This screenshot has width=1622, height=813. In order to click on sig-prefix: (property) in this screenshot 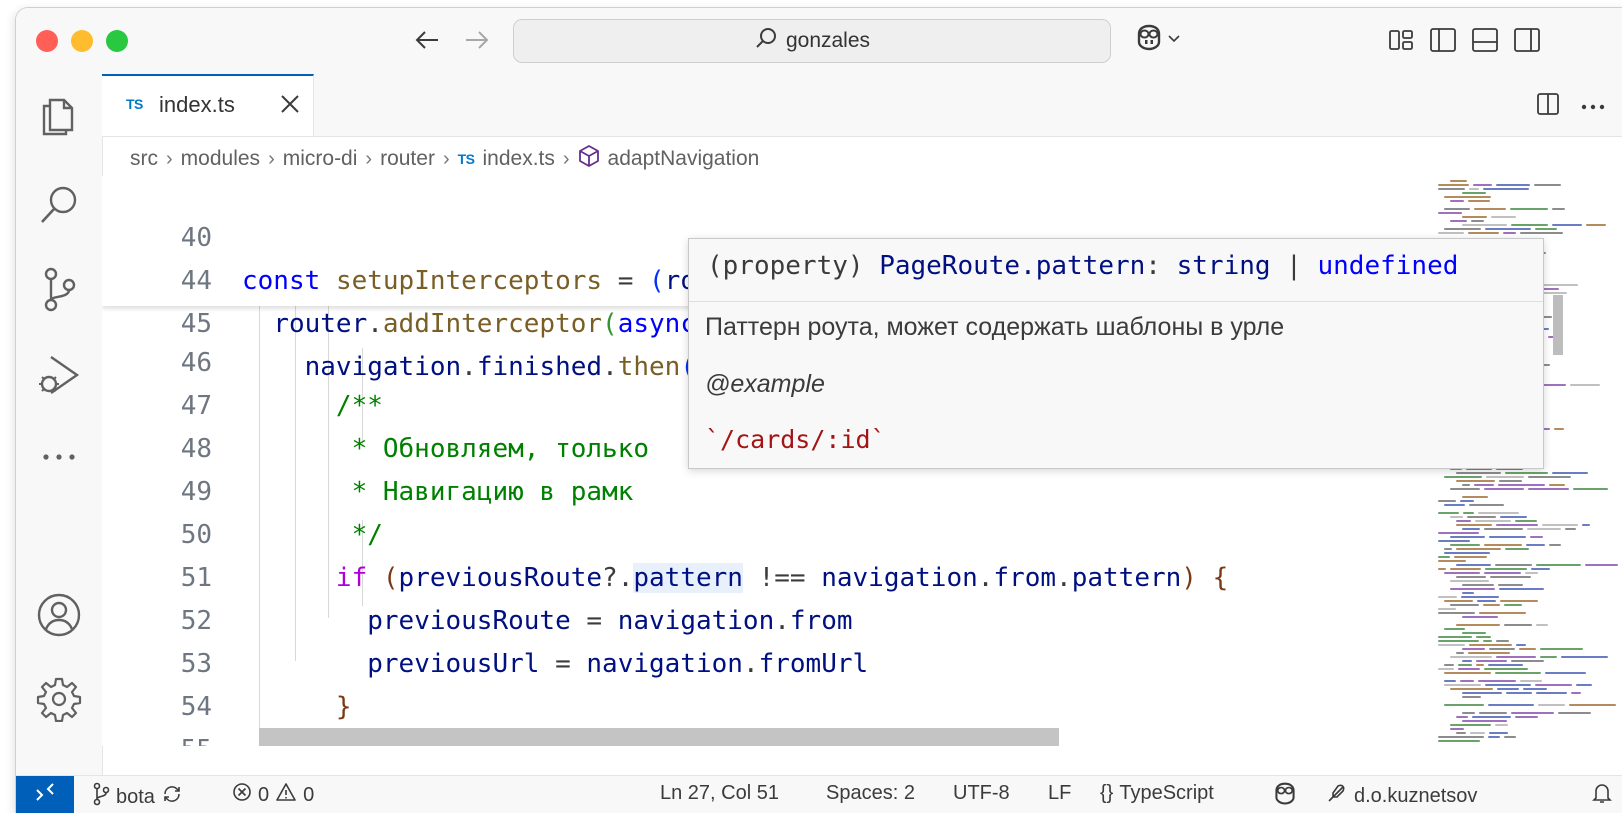, I will do `click(793, 266)`.